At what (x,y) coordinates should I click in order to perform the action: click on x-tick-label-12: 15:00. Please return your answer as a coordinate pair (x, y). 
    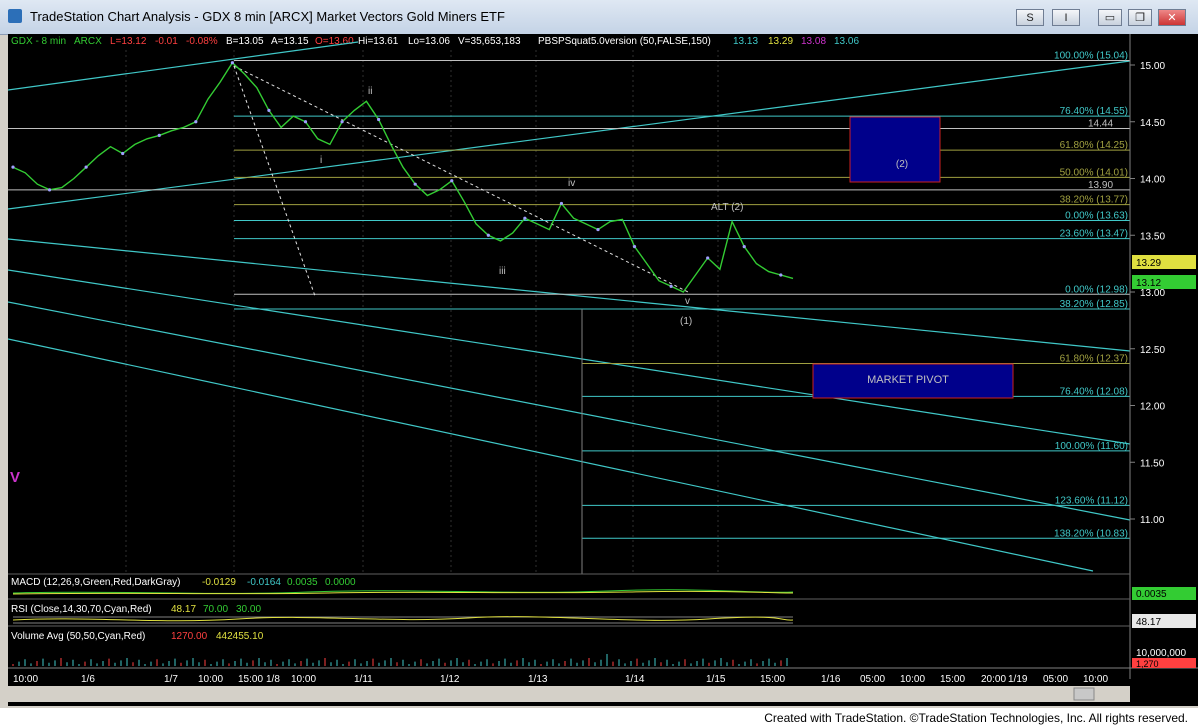
    Looking at the image, I should click on (772, 679).